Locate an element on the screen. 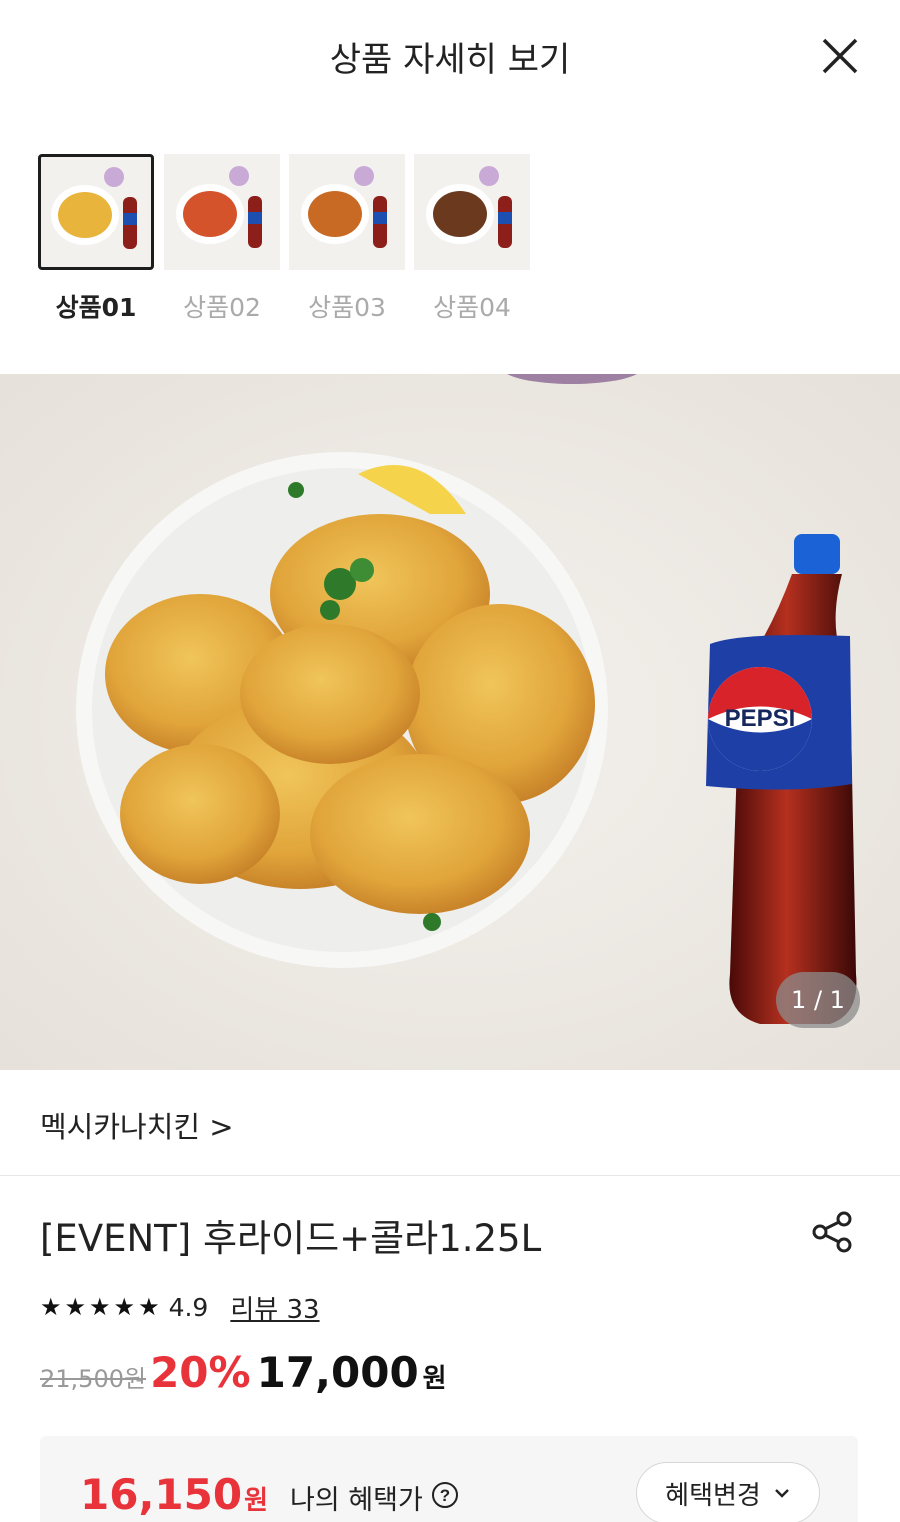 This screenshot has width=900, height=1522. product-thumb-01: 상품01 is located at coordinates (96, 239).